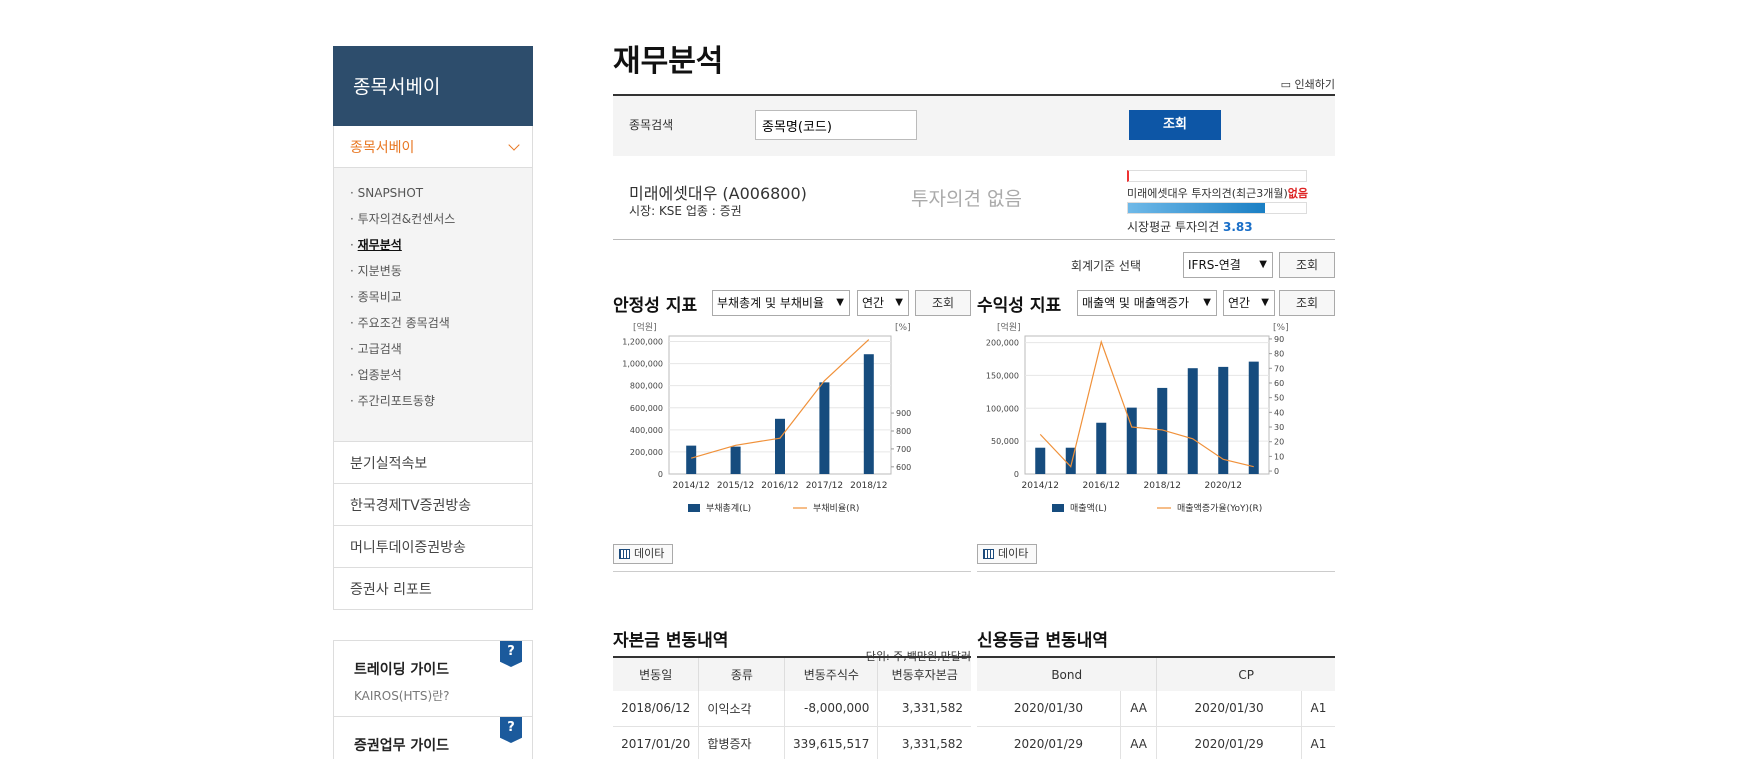 The width and height of the screenshot is (1740, 759). I want to click on table-header: 변동일, so click(656, 673).